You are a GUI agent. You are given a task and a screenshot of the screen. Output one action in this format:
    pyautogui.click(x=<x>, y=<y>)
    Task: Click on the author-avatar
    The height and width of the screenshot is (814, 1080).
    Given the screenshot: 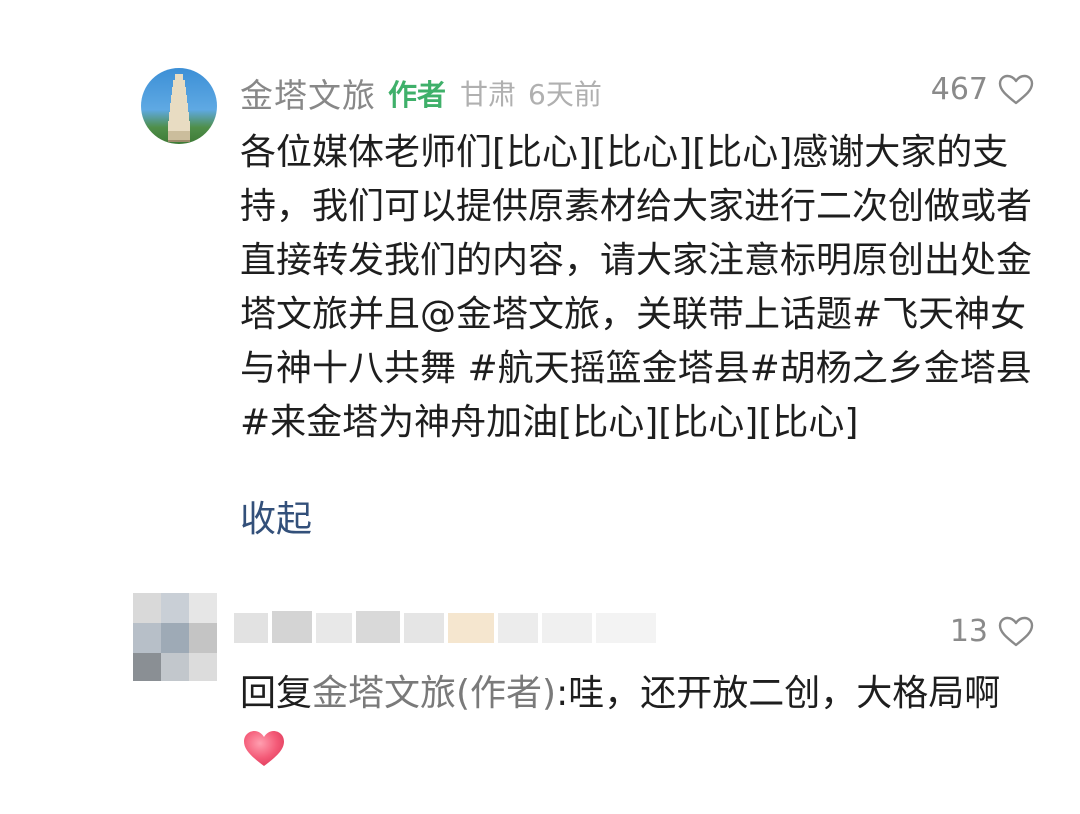 What is the action you would take?
    pyautogui.click(x=179, y=106)
    